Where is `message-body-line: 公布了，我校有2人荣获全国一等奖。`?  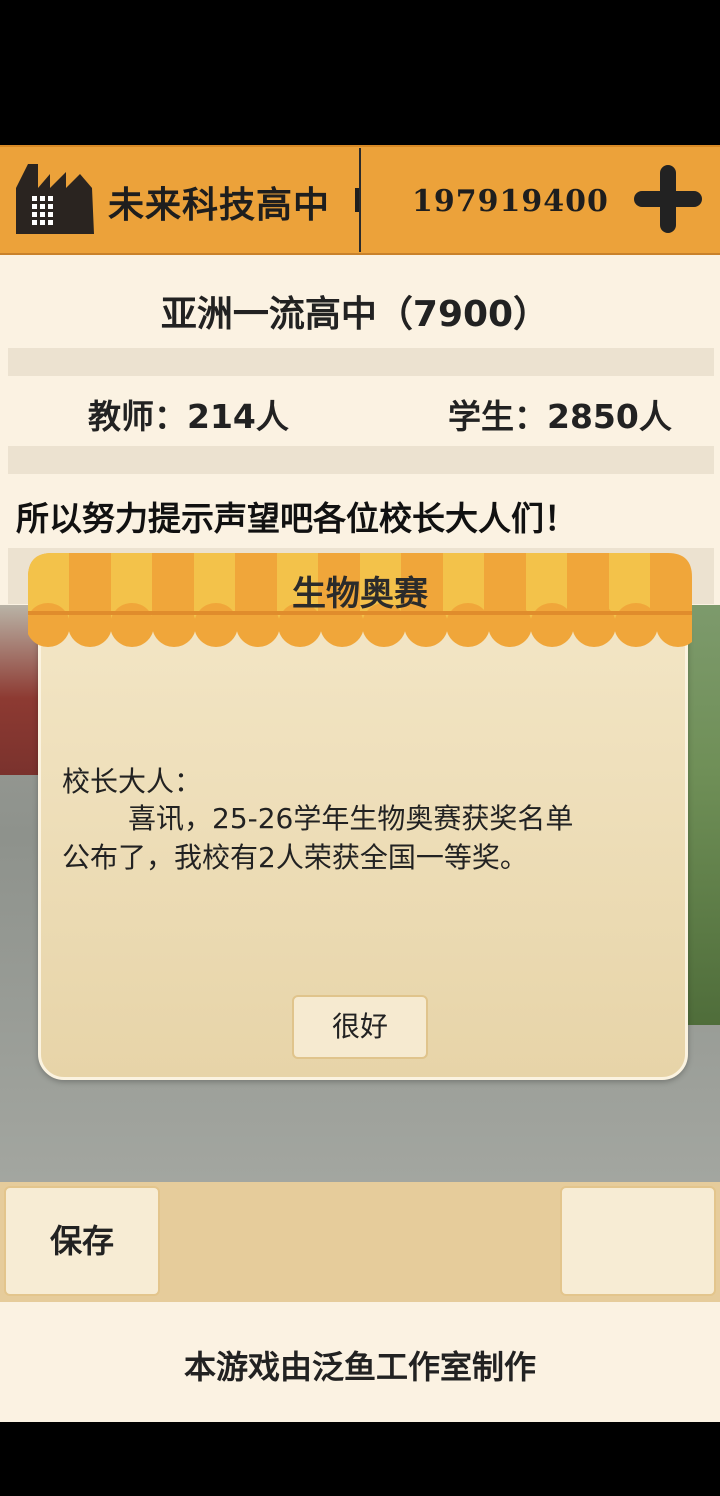
message-body-line: 公布了，我校有2人荣获全国一等奖。 is located at coordinates (295, 857).